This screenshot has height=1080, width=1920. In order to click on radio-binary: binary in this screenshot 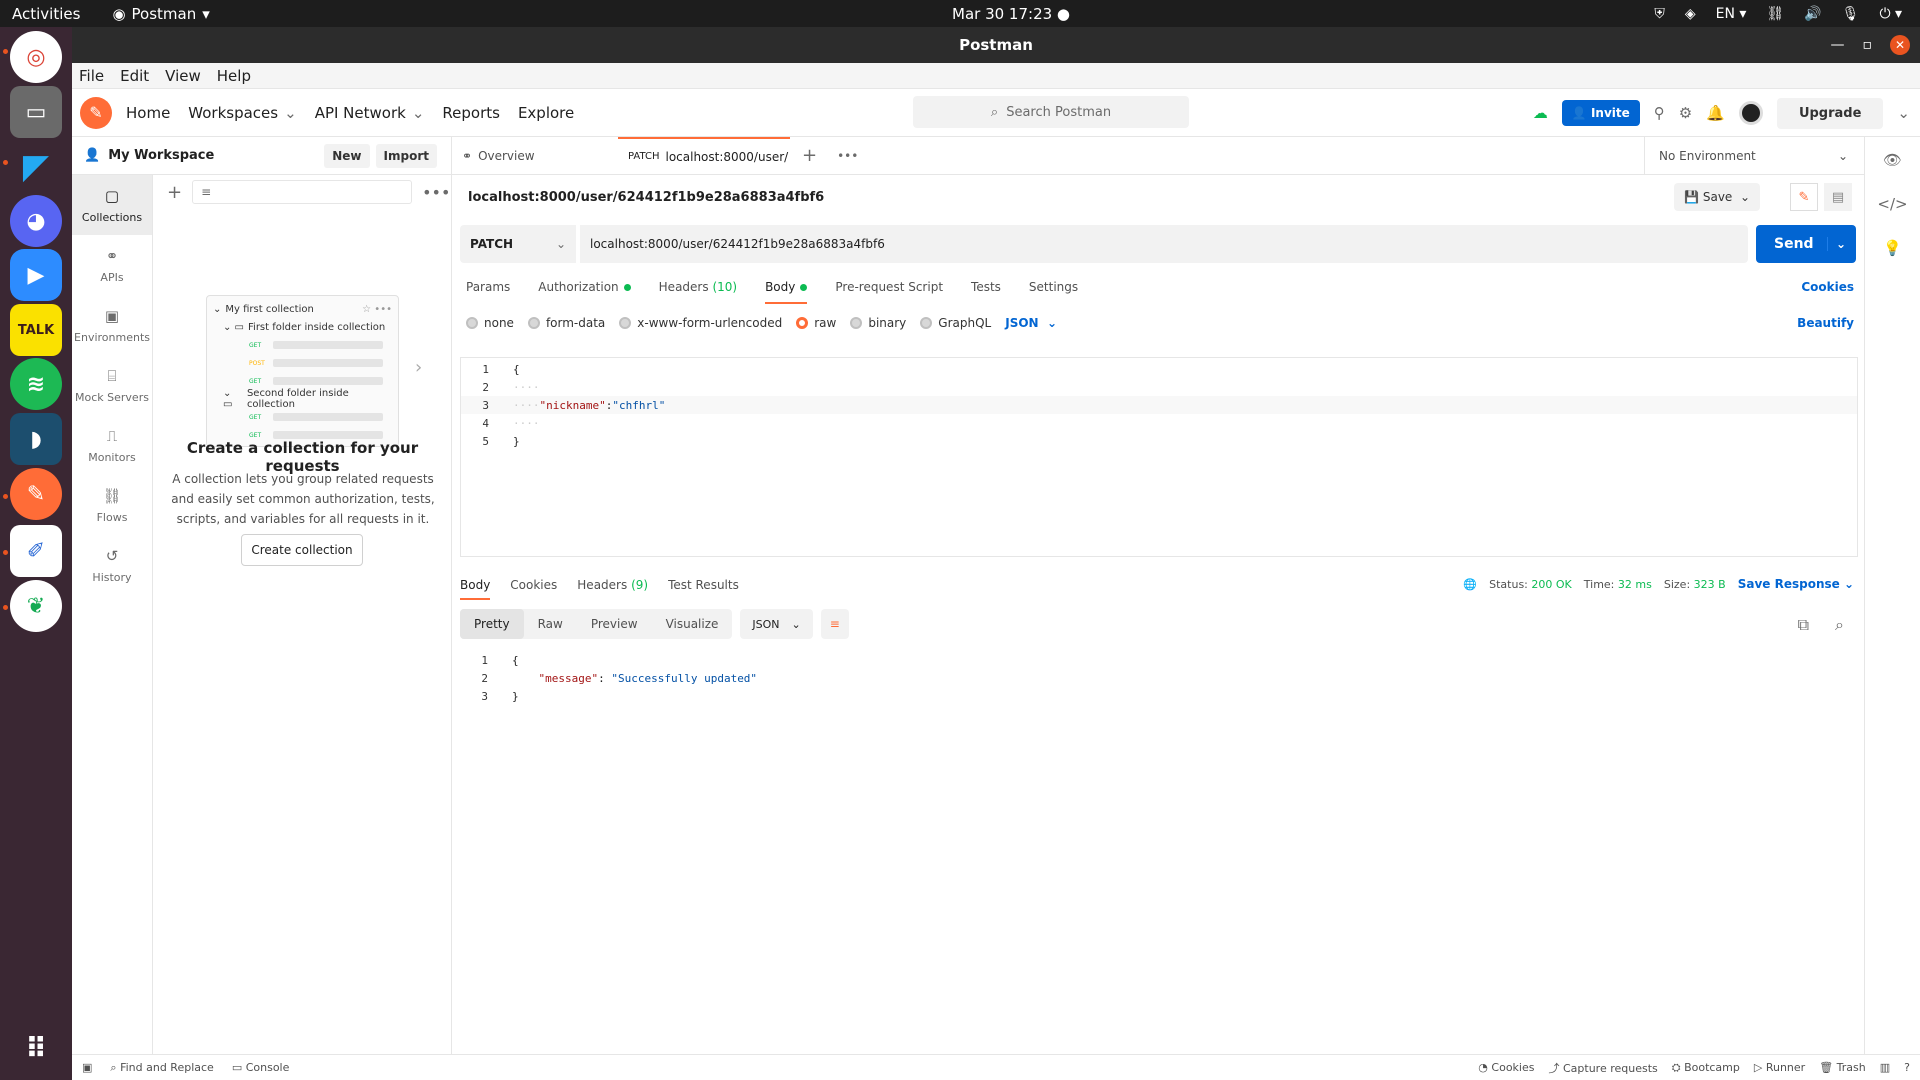, I will do `click(878, 323)`.